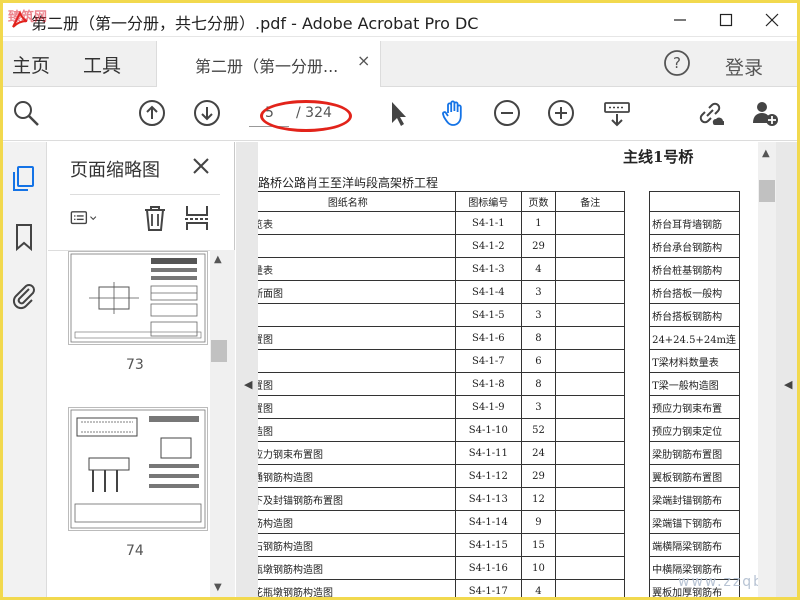 The image size is (800, 600). I want to click on zoom-in-button, so click(561, 113).